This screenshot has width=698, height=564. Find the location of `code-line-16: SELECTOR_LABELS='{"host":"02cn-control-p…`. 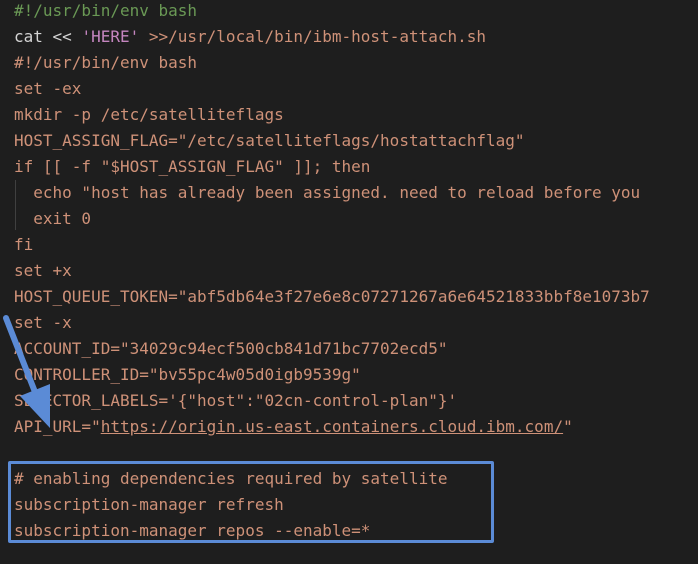

code-line-16: SELECTOR_LABELS='{"host":"02cn-control-p… is located at coordinates (235, 401).